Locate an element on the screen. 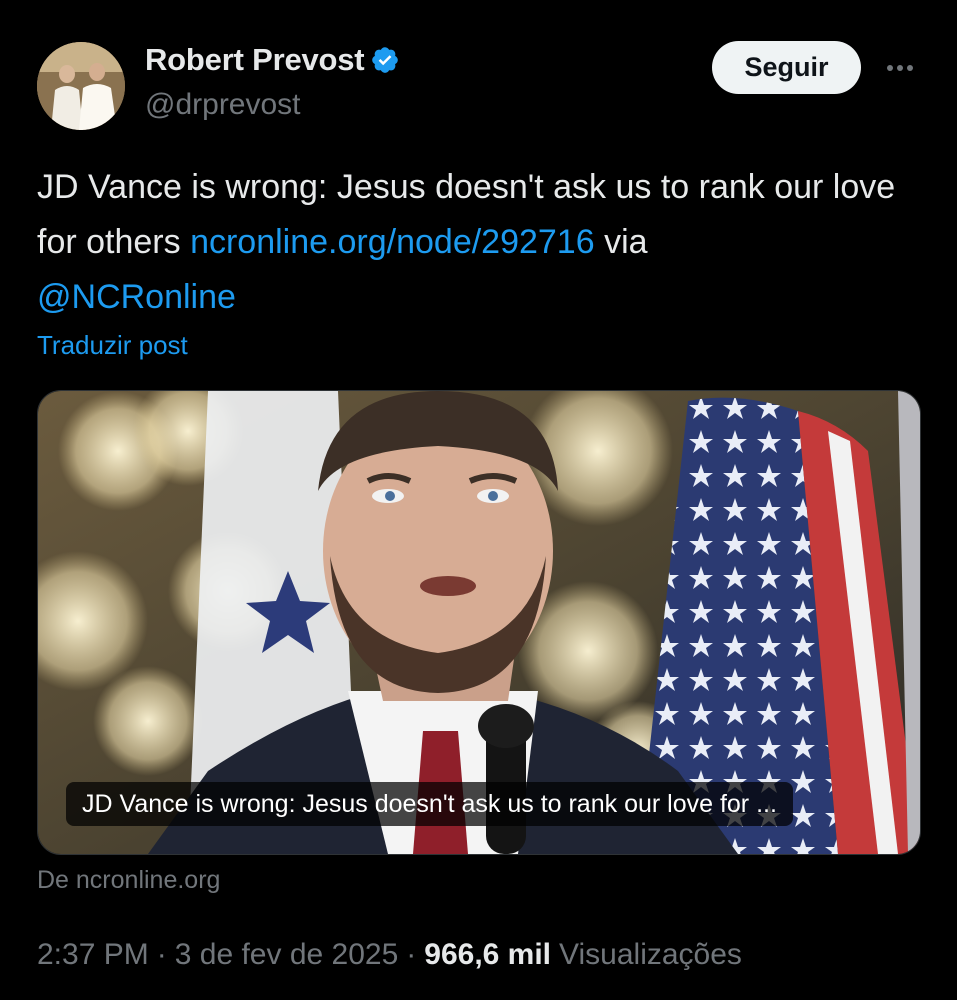 This screenshot has height=1000, width=957. post-mention: @NCRonline is located at coordinates (136, 297).